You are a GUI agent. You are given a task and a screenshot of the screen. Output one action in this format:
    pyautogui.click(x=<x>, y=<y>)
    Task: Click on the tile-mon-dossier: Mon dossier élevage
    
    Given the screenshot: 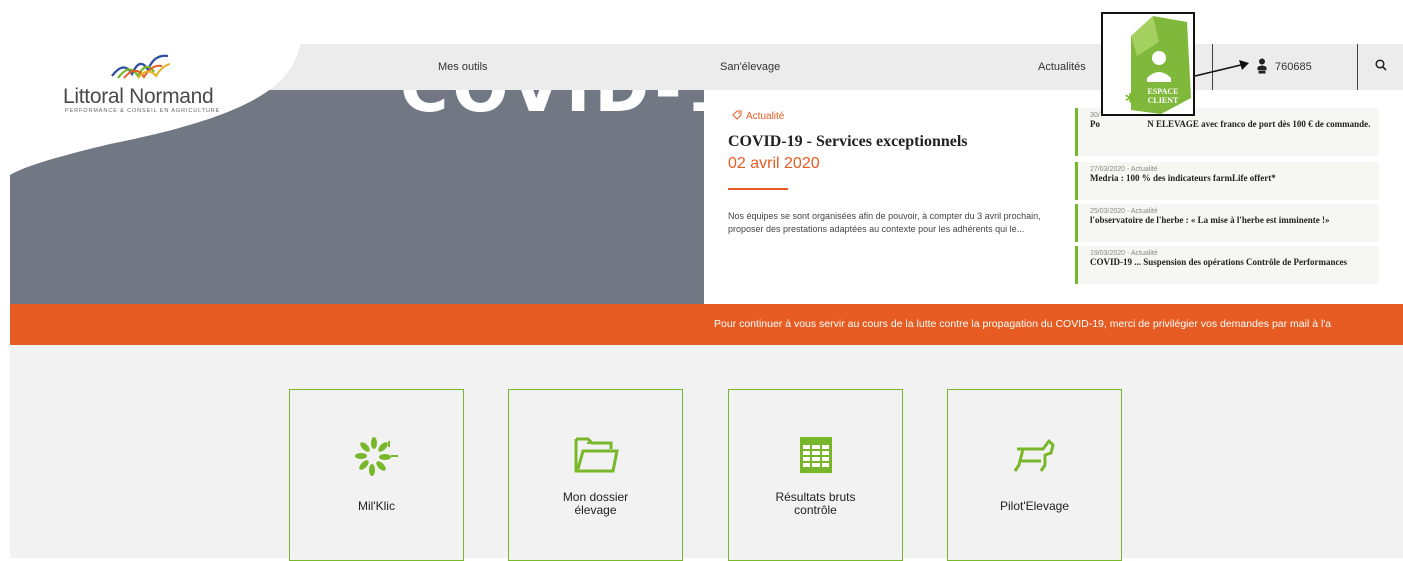 What is the action you would take?
    pyautogui.click(x=595, y=475)
    